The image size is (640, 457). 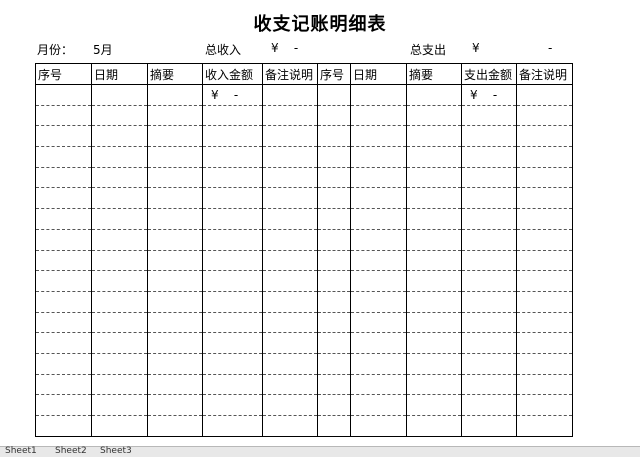 I want to click on col-header-income-date: 日期, so click(x=119, y=74).